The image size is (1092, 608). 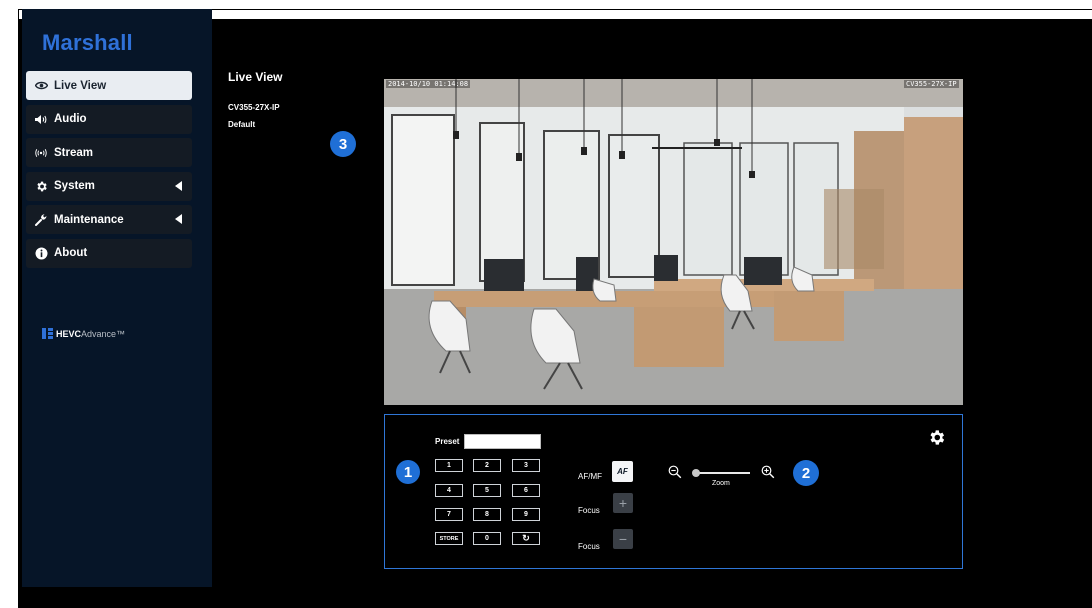 What do you see at coordinates (936, 440) in the screenshot?
I see `settings-gear-icon` at bounding box center [936, 440].